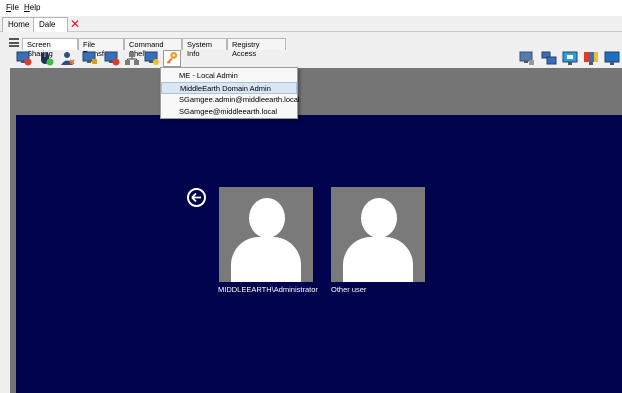 Image resolution: width=622 pixels, height=393 pixels. I want to click on tab-command-shell: Command Shell, so click(153, 48).